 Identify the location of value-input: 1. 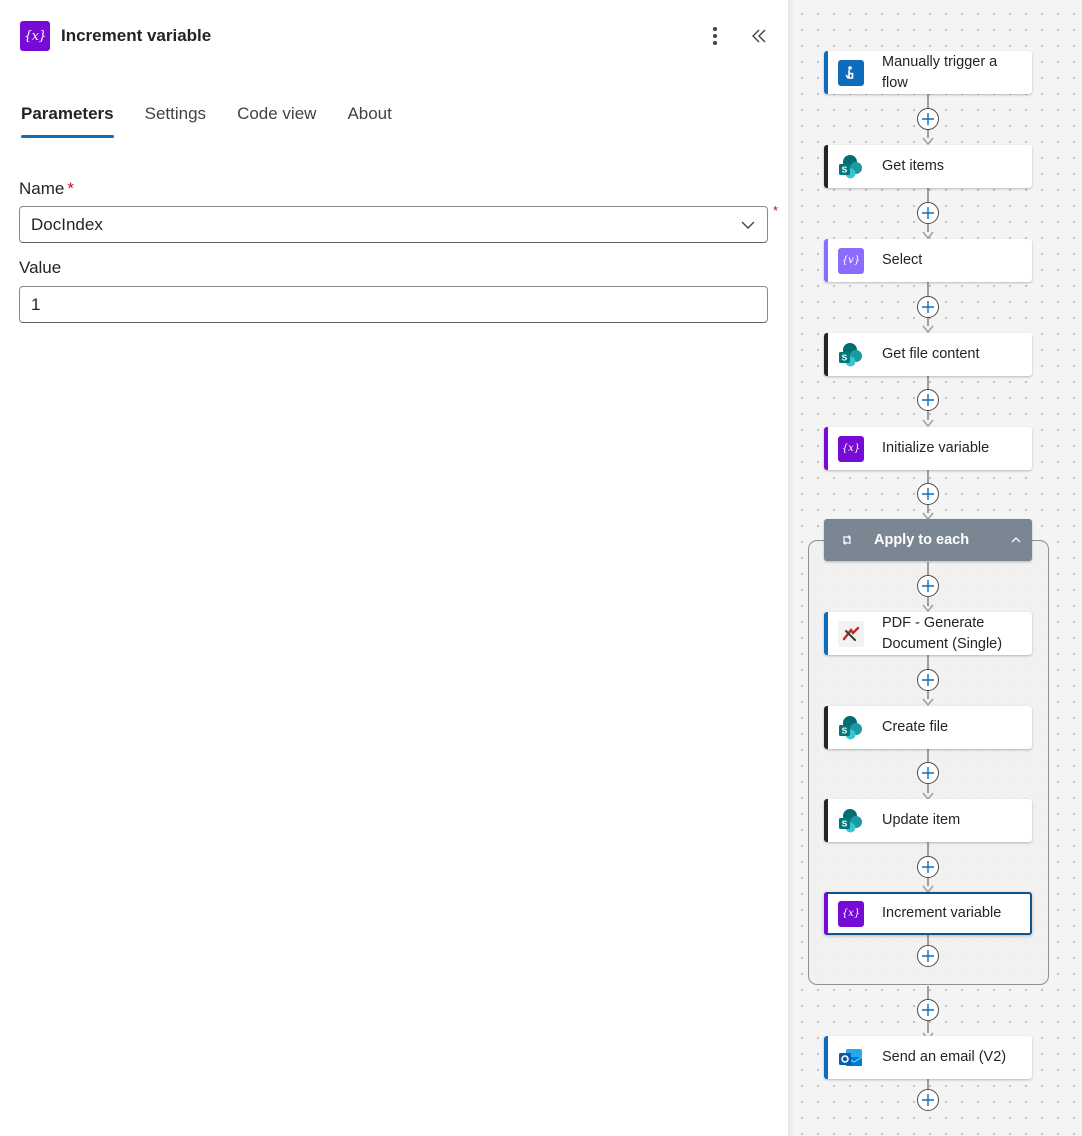
(393, 304).